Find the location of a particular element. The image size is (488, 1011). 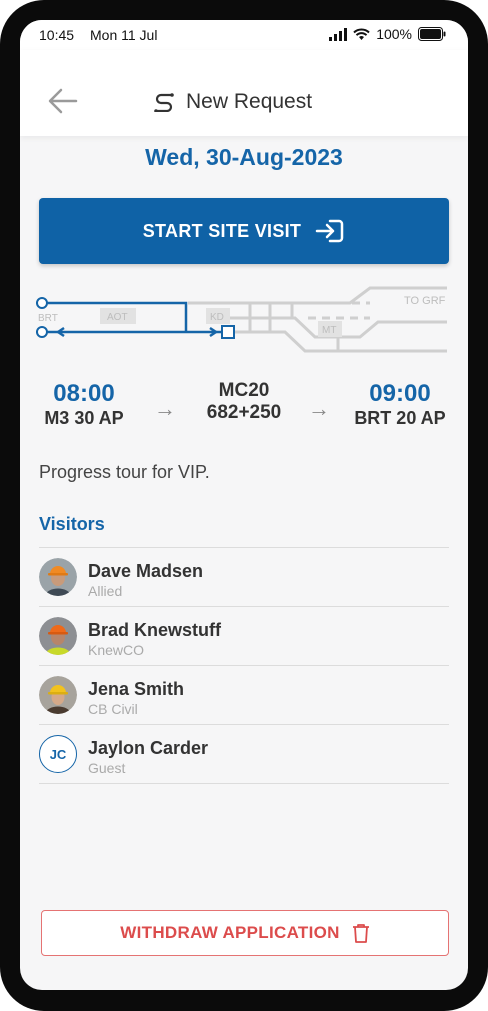

withdraw-label: WITHDRAW APPLICATION is located at coordinates (230, 932).